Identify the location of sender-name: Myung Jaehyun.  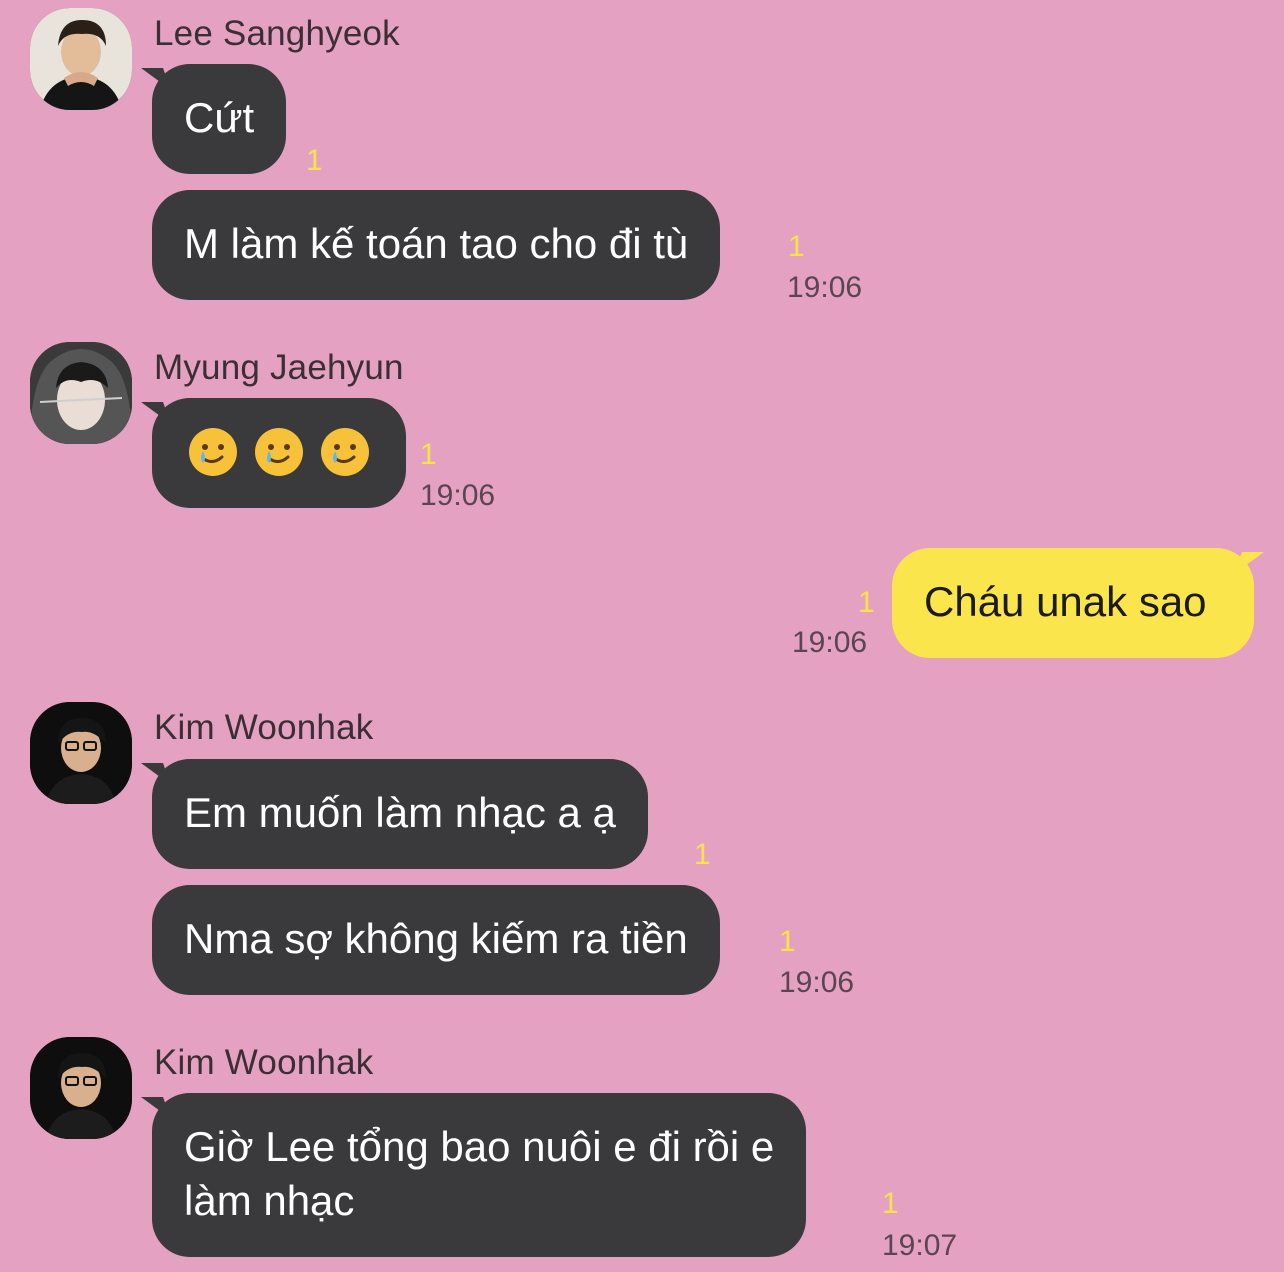
(279, 367).